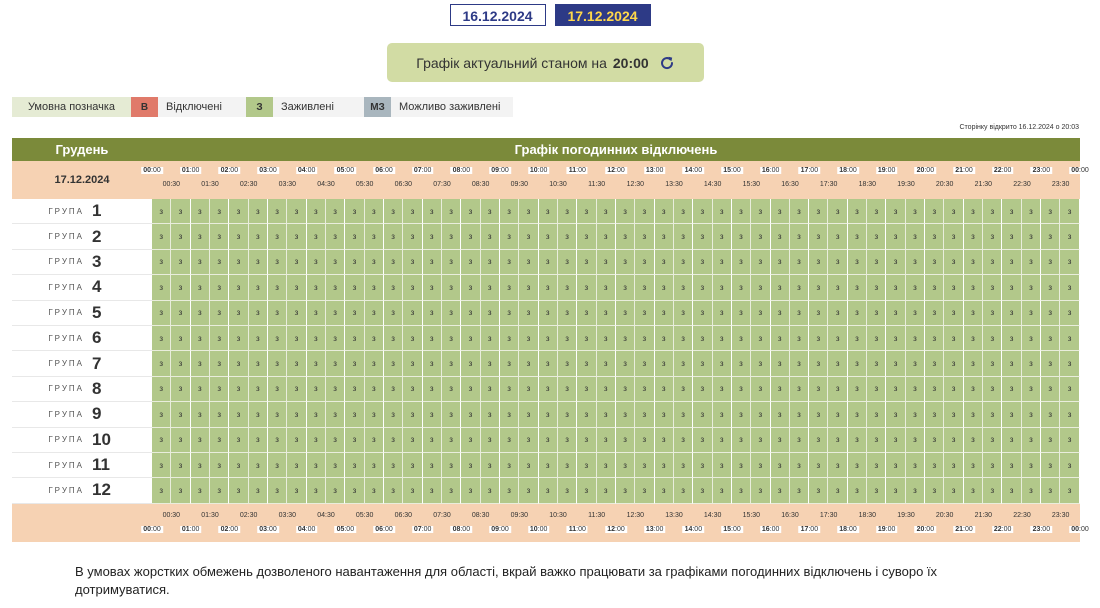  I want to click on tick-half-hour: 19:30, so click(906, 184).